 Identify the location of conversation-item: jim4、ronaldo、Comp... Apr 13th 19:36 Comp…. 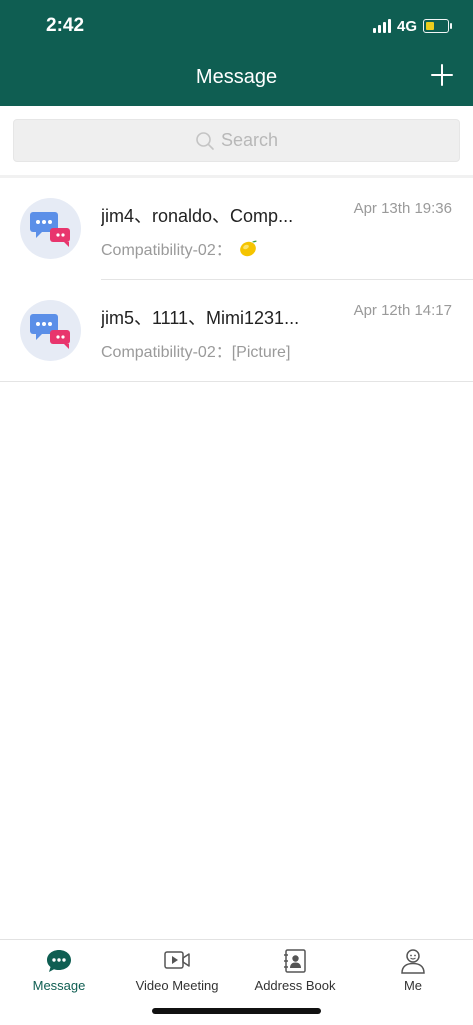
(236, 229).